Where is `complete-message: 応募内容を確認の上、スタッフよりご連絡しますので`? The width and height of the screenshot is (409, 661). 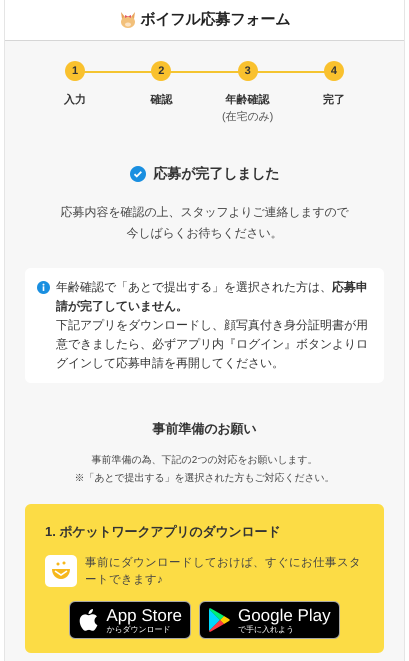
complete-message: 応募内容を確認の上、スタッフよりご連絡しますので is located at coordinates (204, 212).